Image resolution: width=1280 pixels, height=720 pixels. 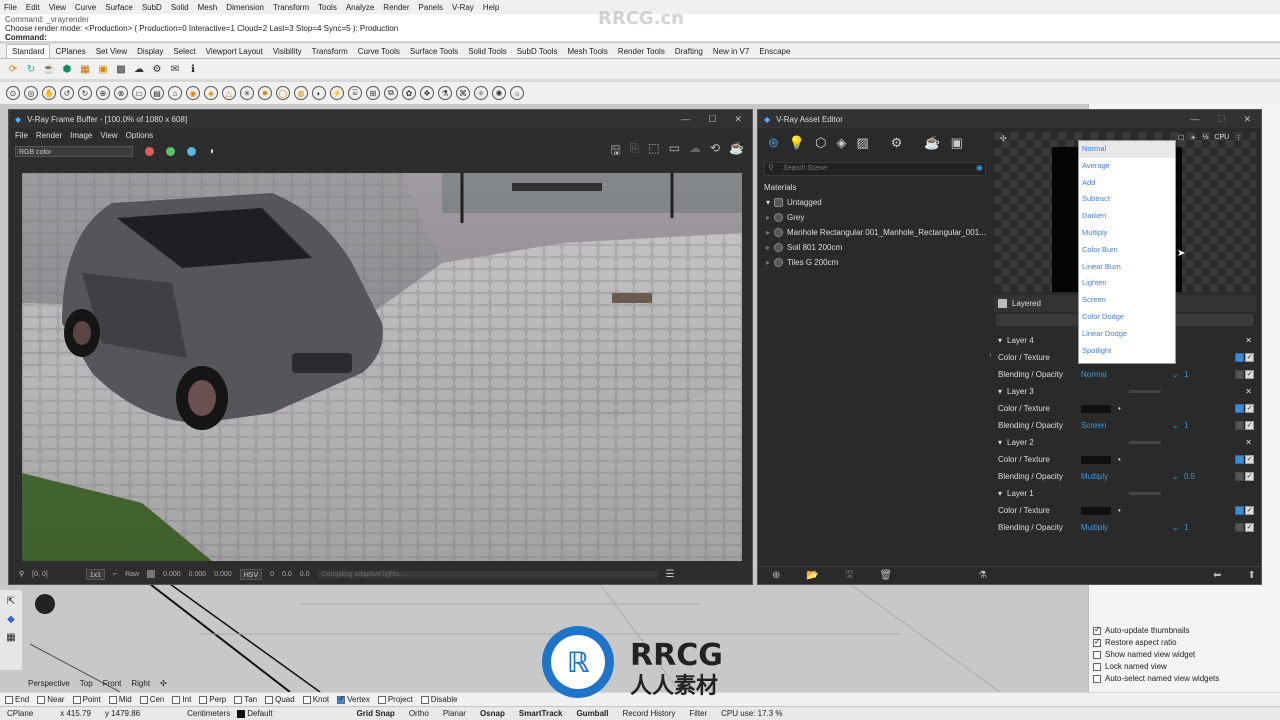 What do you see at coordinates (86, 683) in the screenshot?
I see `viewport-tab: Top` at bounding box center [86, 683].